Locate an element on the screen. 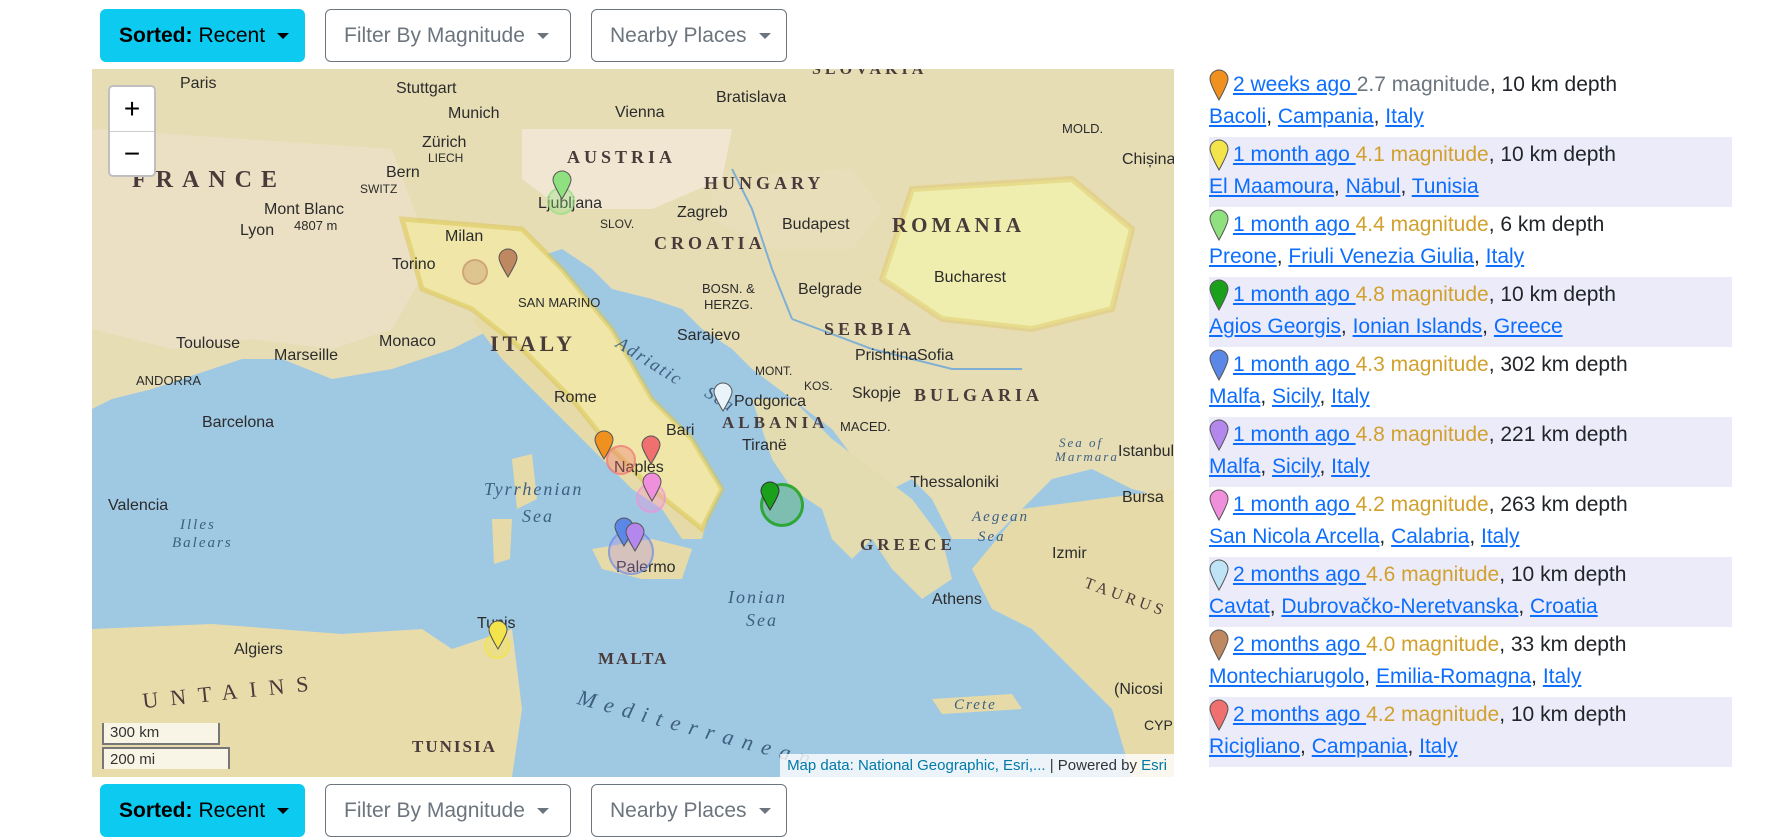 The width and height of the screenshot is (1790, 837). earthquake-summary: 1 month ago 4.3 magnitude, 302 km depth is located at coordinates (1470, 365).